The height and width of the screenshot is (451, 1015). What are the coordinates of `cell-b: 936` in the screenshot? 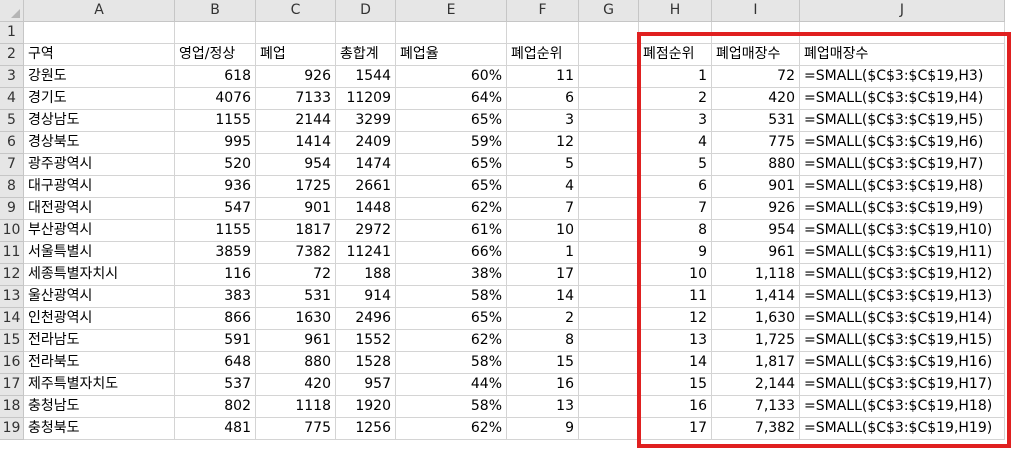 It's located at (215, 187).